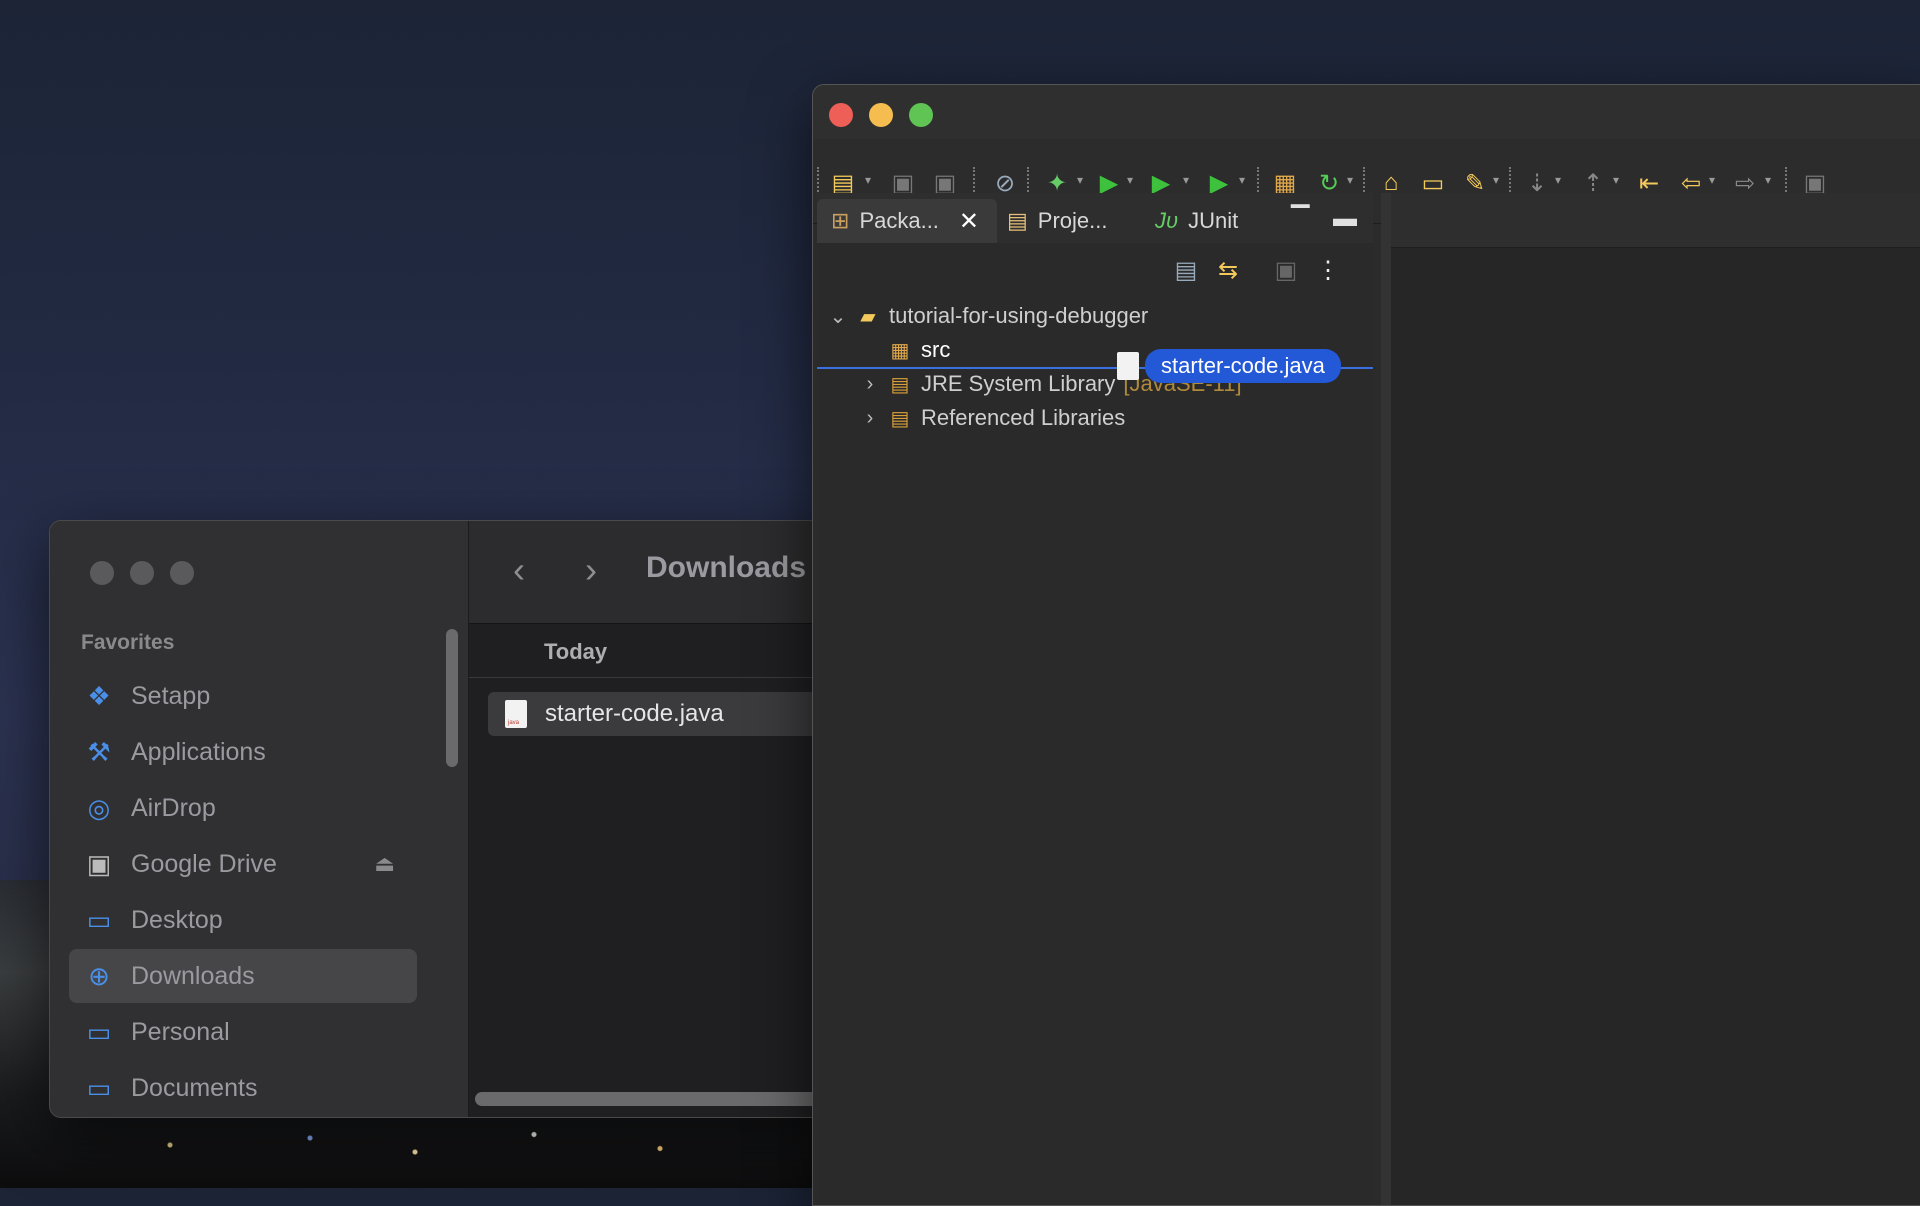  What do you see at coordinates (634, 713) in the screenshot?
I see `file-name: starter-code.java` at bounding box center [634, 713].